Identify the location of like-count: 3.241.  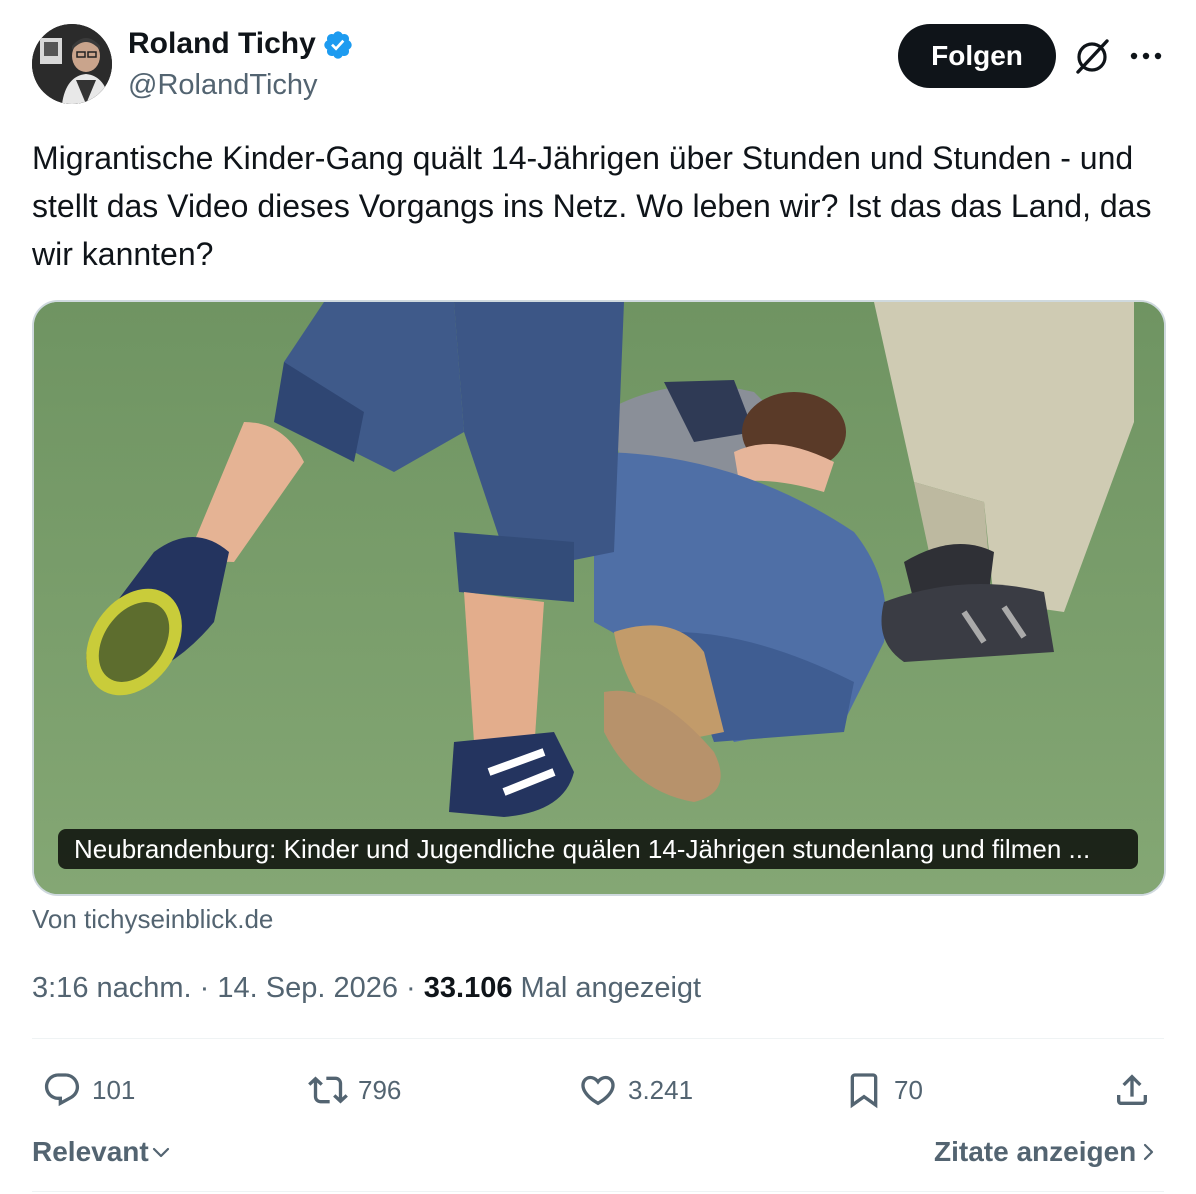
(661, 1089).